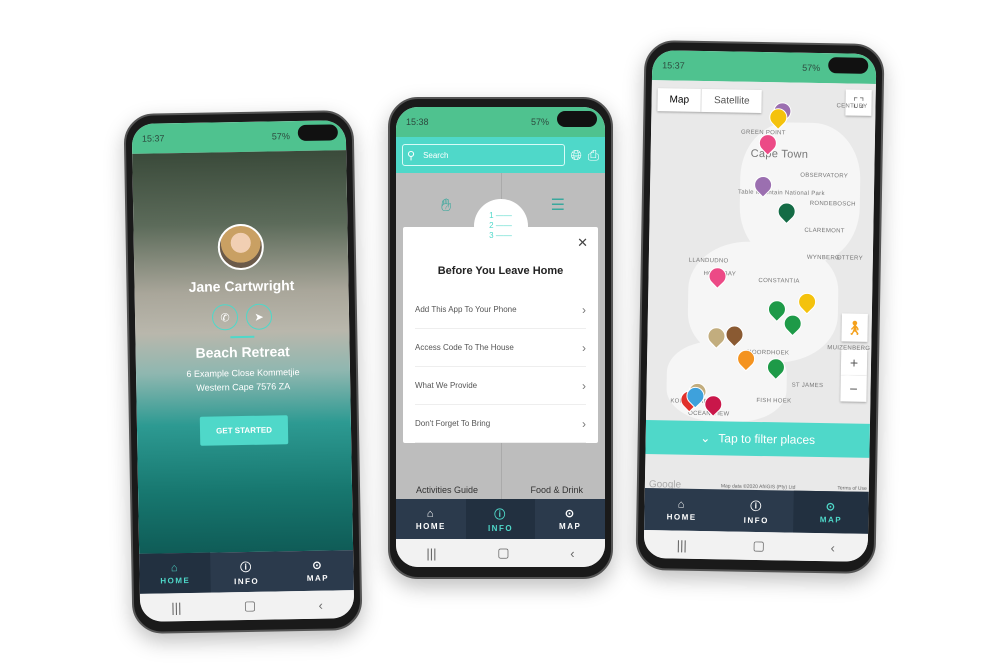 Image resolution: width=1000 pixels, height=667 pixels. What do you see at coordinates (831, 507) in the screenshot?
I see `map-pin-icon: ⊙` at bounding box center [831, 507].